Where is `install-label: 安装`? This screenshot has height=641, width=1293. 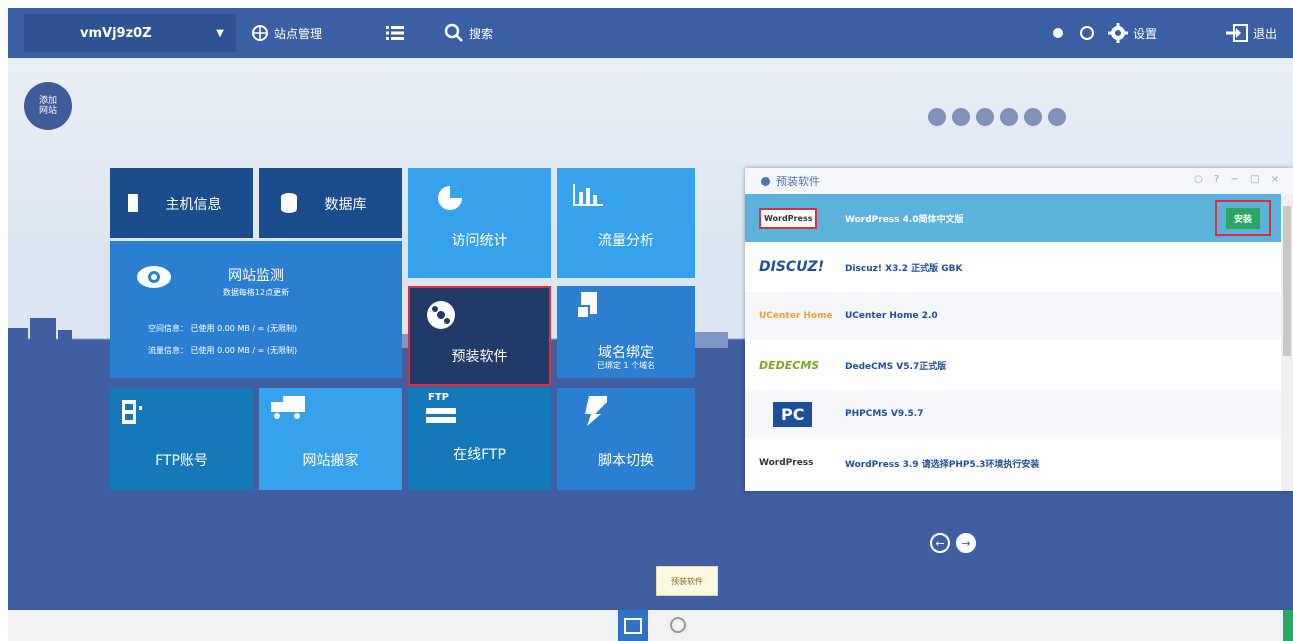
install-label: 安装 is located at coordinates (1242, 218).